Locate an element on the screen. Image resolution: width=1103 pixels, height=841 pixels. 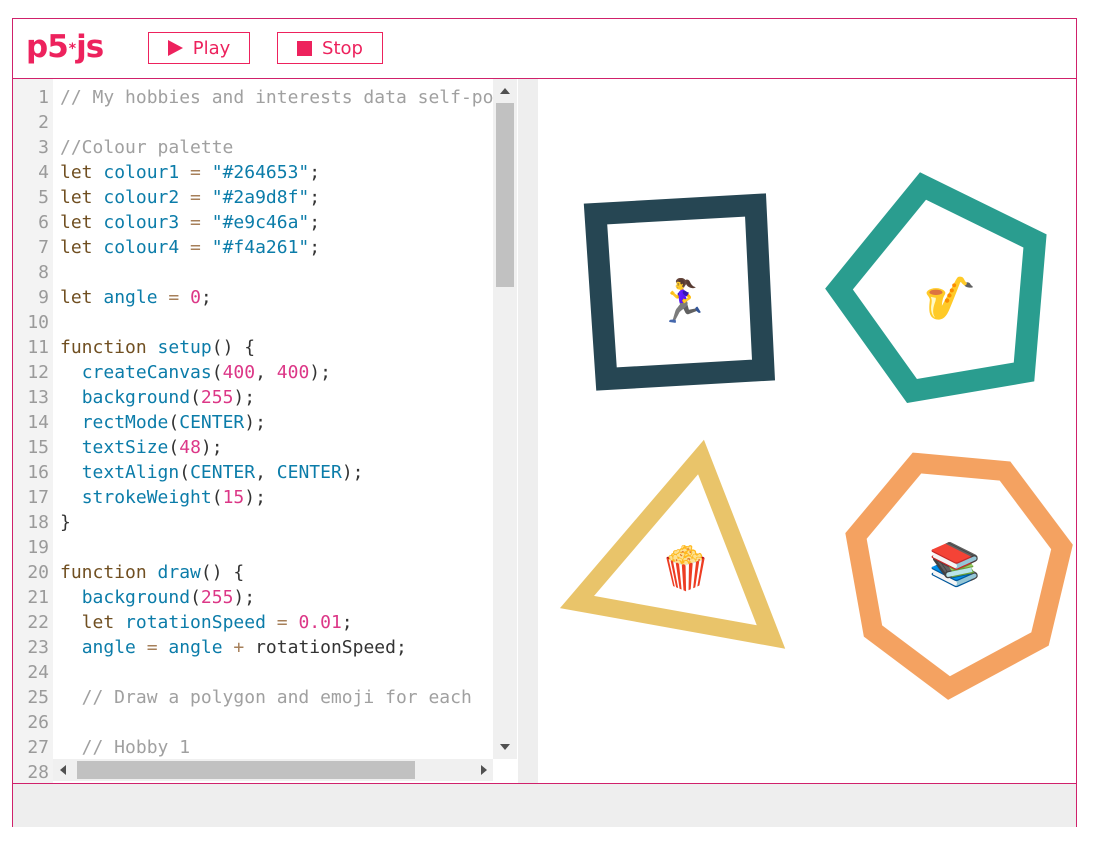
code-line: 13 background(255); is located at coordinates (253, 397).